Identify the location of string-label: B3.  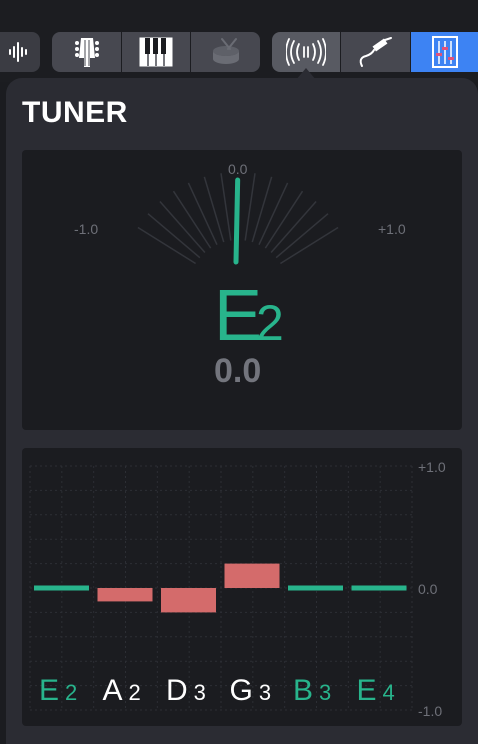
(312, 691).